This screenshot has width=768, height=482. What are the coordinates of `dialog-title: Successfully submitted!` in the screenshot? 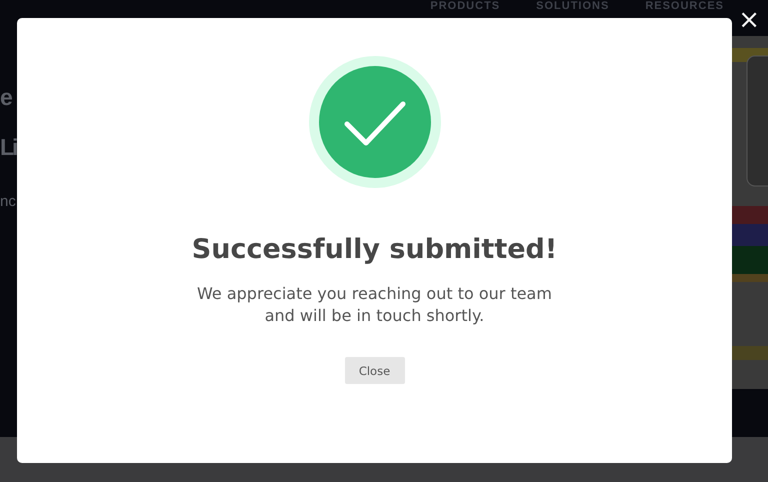 It's located at (375, 249).